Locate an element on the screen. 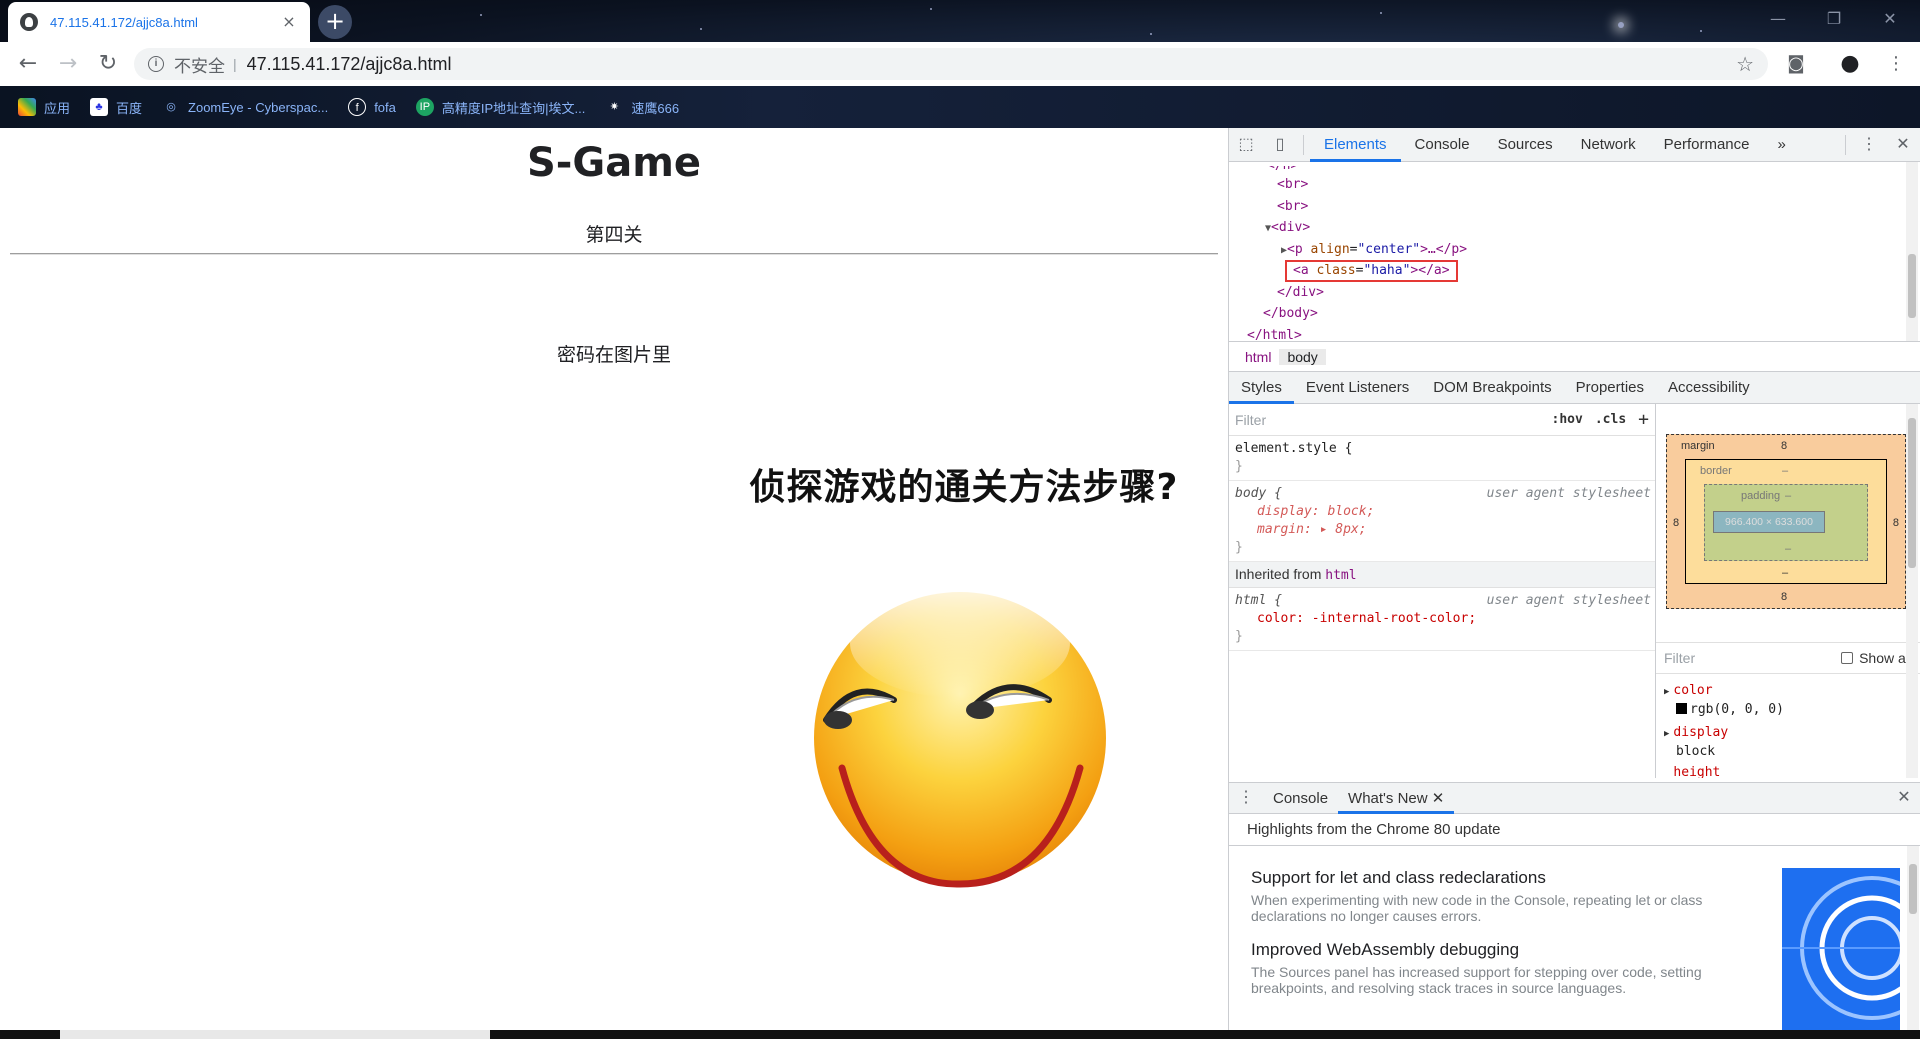 Image resolution: width=1920 pixels, height=1039 pixels. computed-prop-value: rgb(0, 0, 0) is located at coordinates (1737, 709).